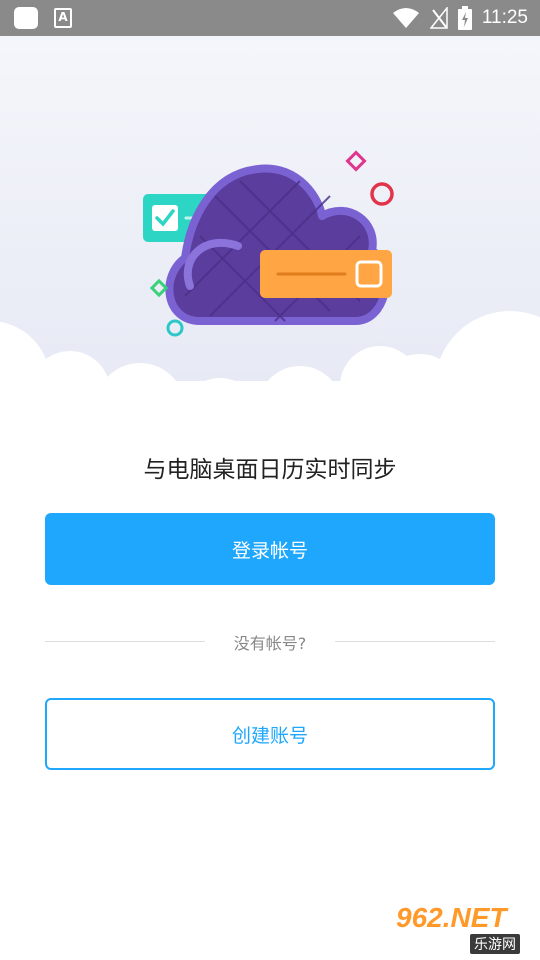 Image resolution: width=540 pixels, height=960 pixels. I want to click on status-time: 11:25, so click(504, 17).